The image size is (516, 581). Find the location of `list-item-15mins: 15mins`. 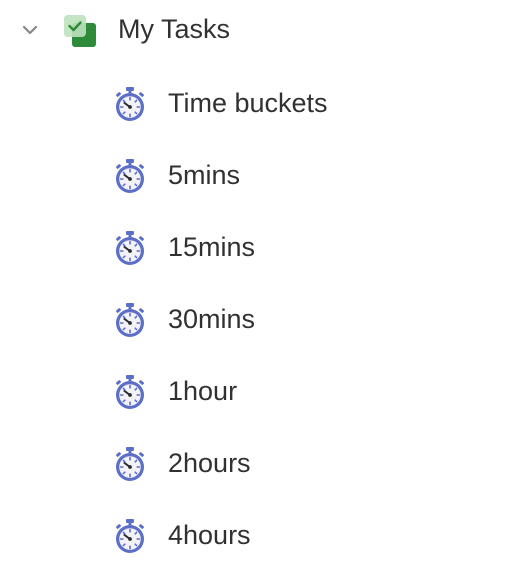

list-item-15mins: 15mins is located at coordinates (258, 246).